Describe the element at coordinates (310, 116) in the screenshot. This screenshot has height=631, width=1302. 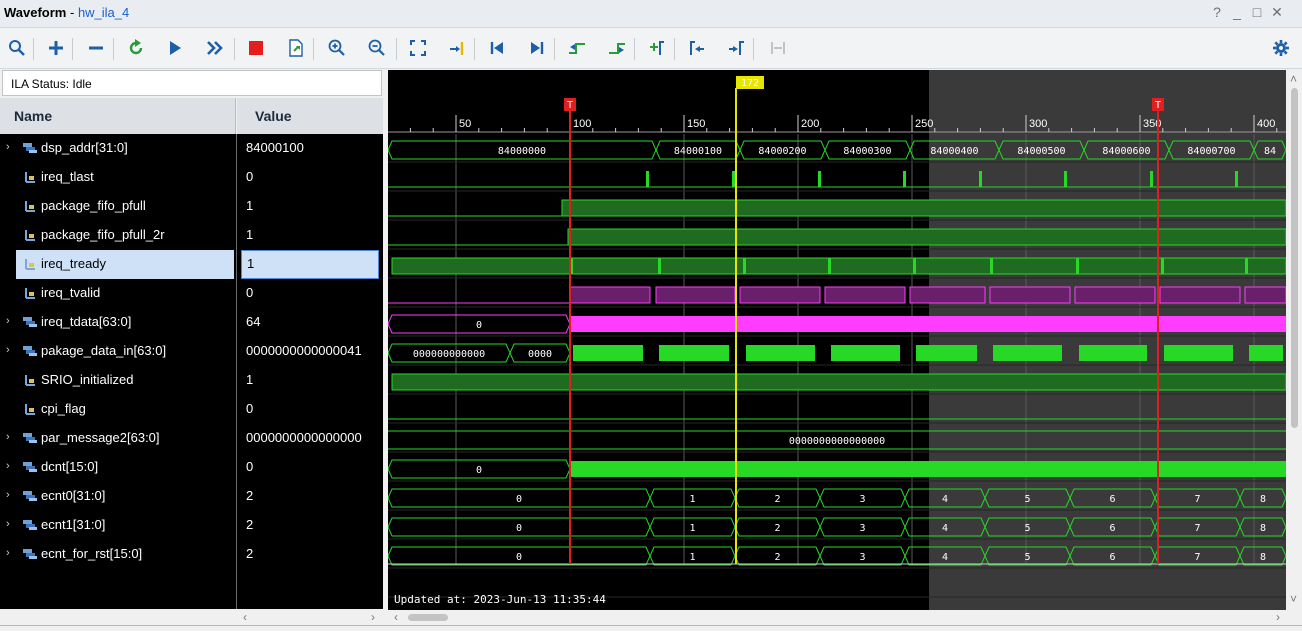
I see `value-column-header: Value` at that location.